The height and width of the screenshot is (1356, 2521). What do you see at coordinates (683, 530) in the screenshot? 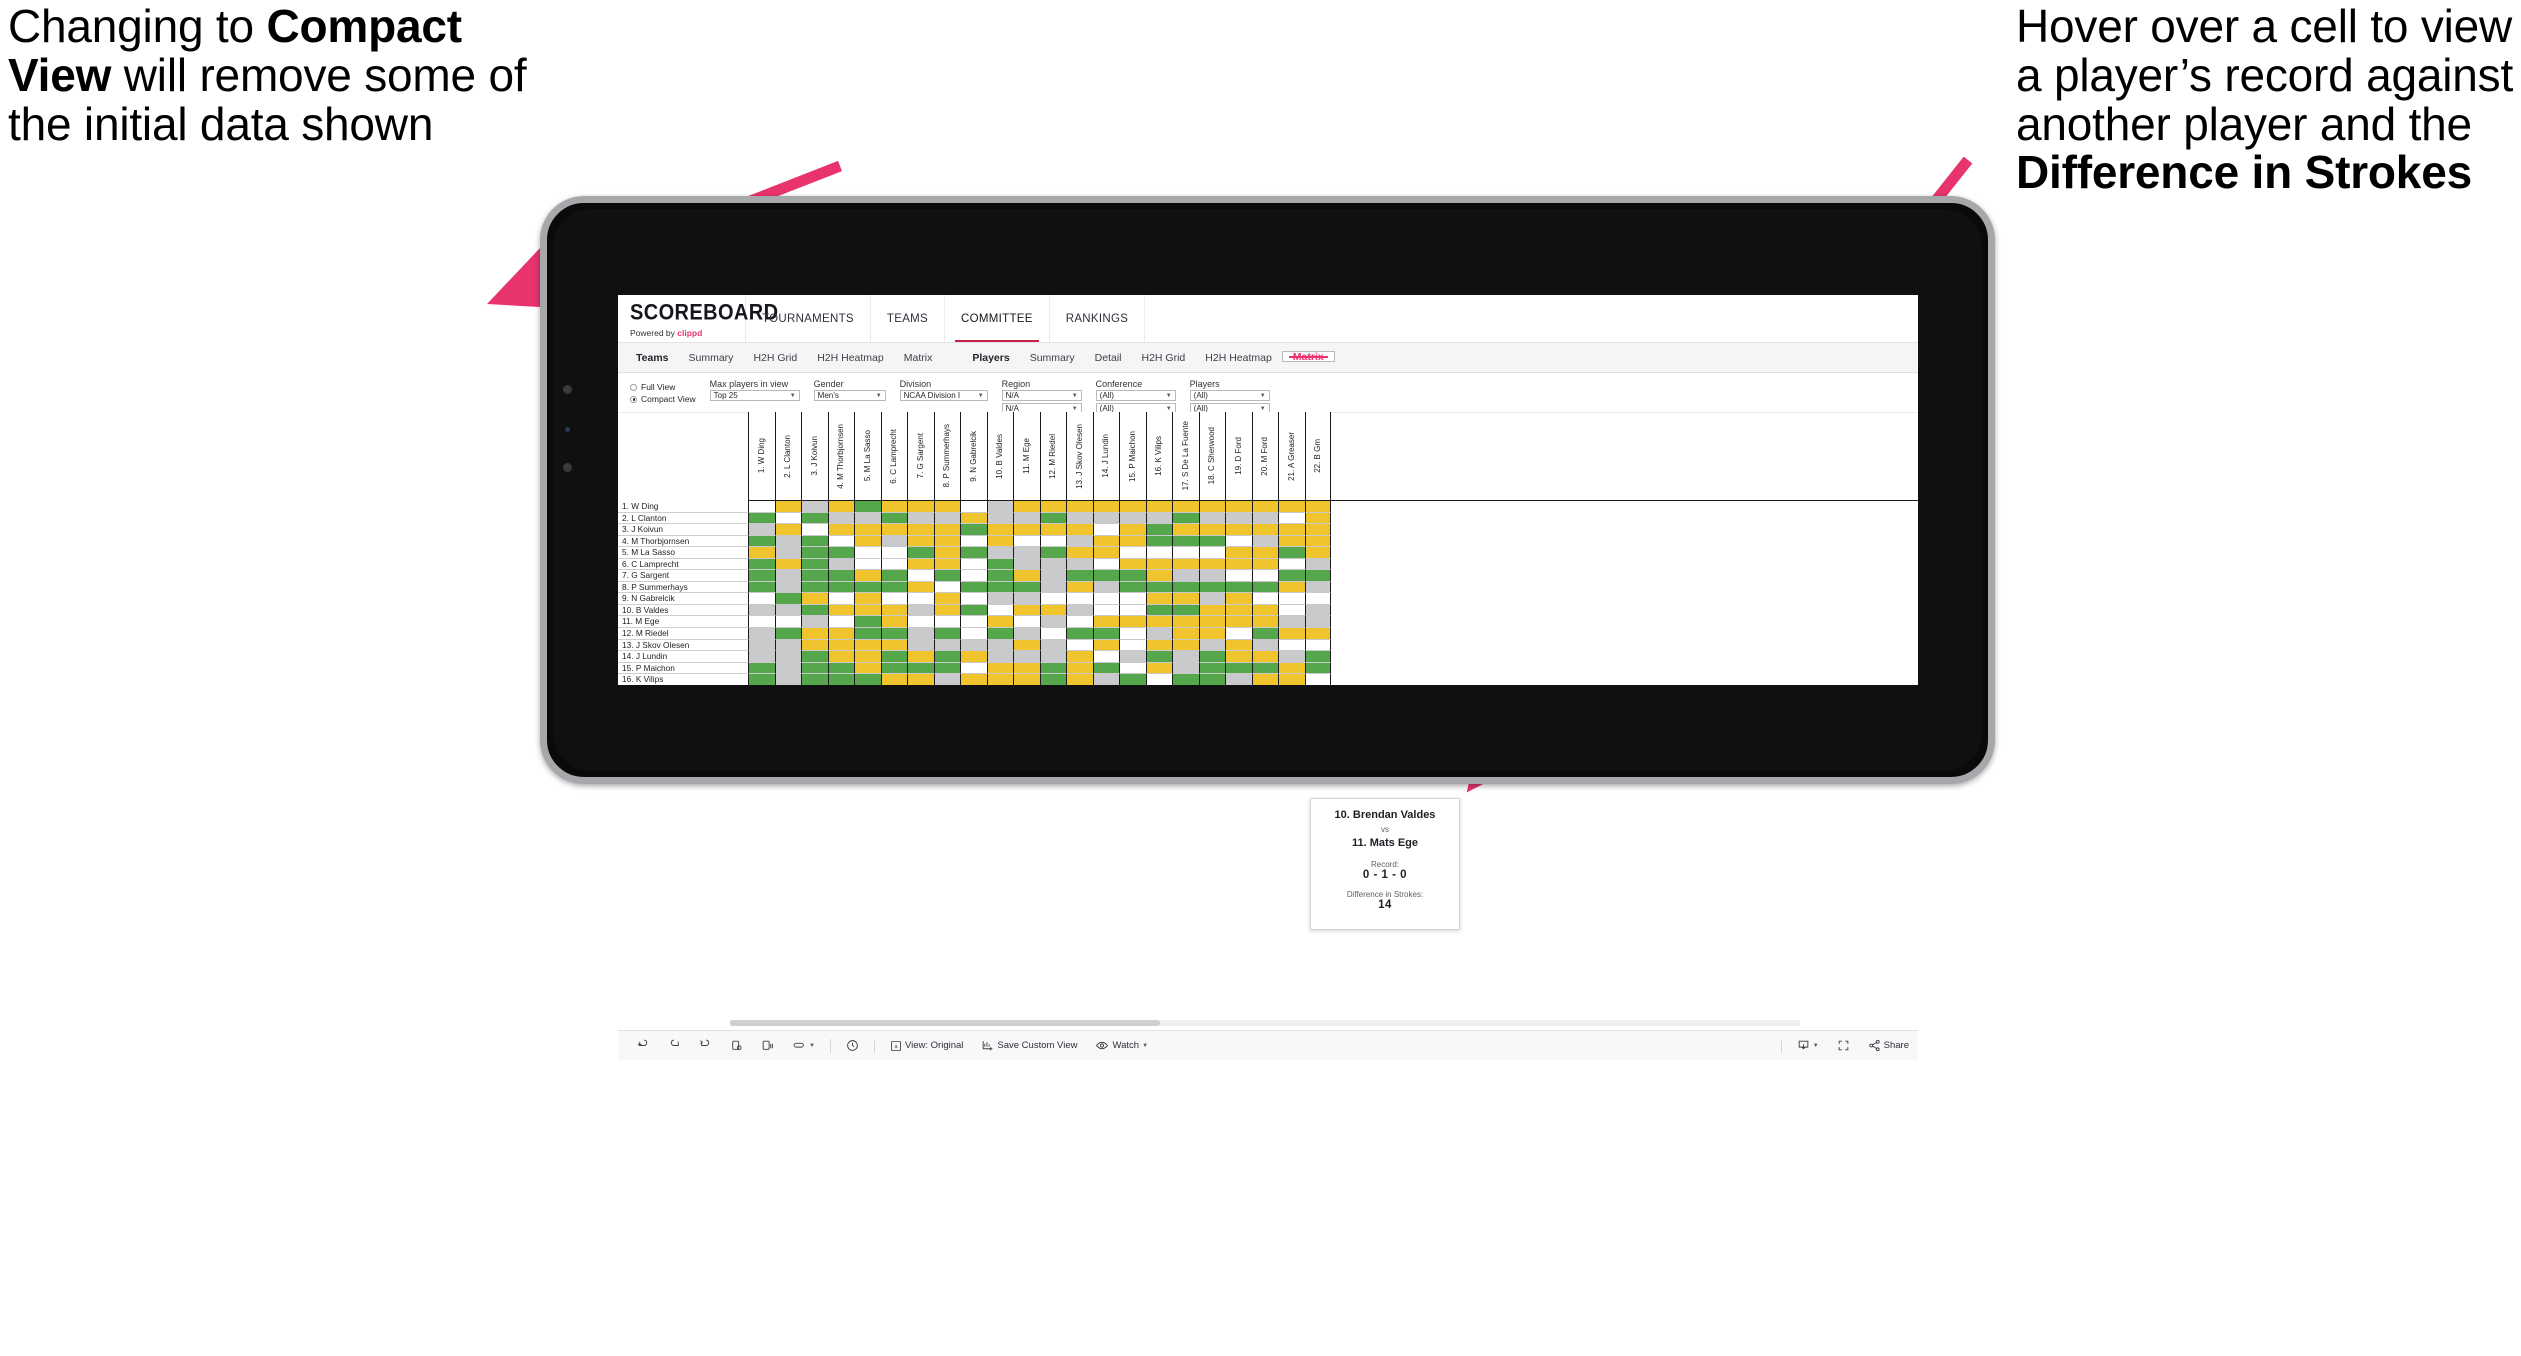
I see `matrix-row-label-3: 3. J Koivun` at bounding box center [683, 530].